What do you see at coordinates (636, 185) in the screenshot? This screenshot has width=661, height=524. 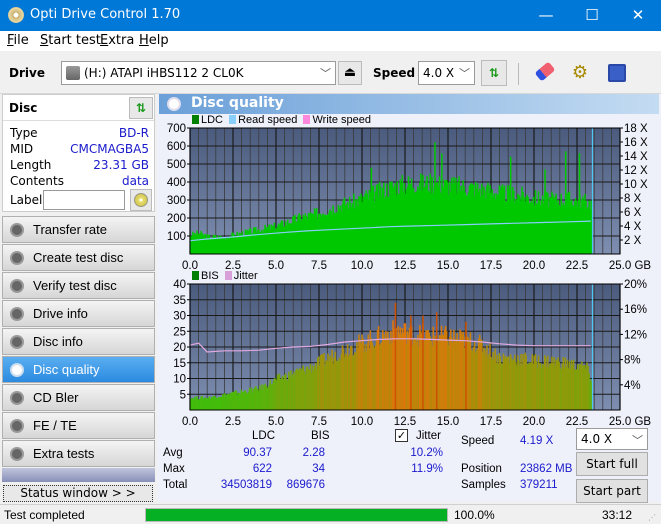 I see `y2-tick-label: 10 X` at bounding box center [636, 185].